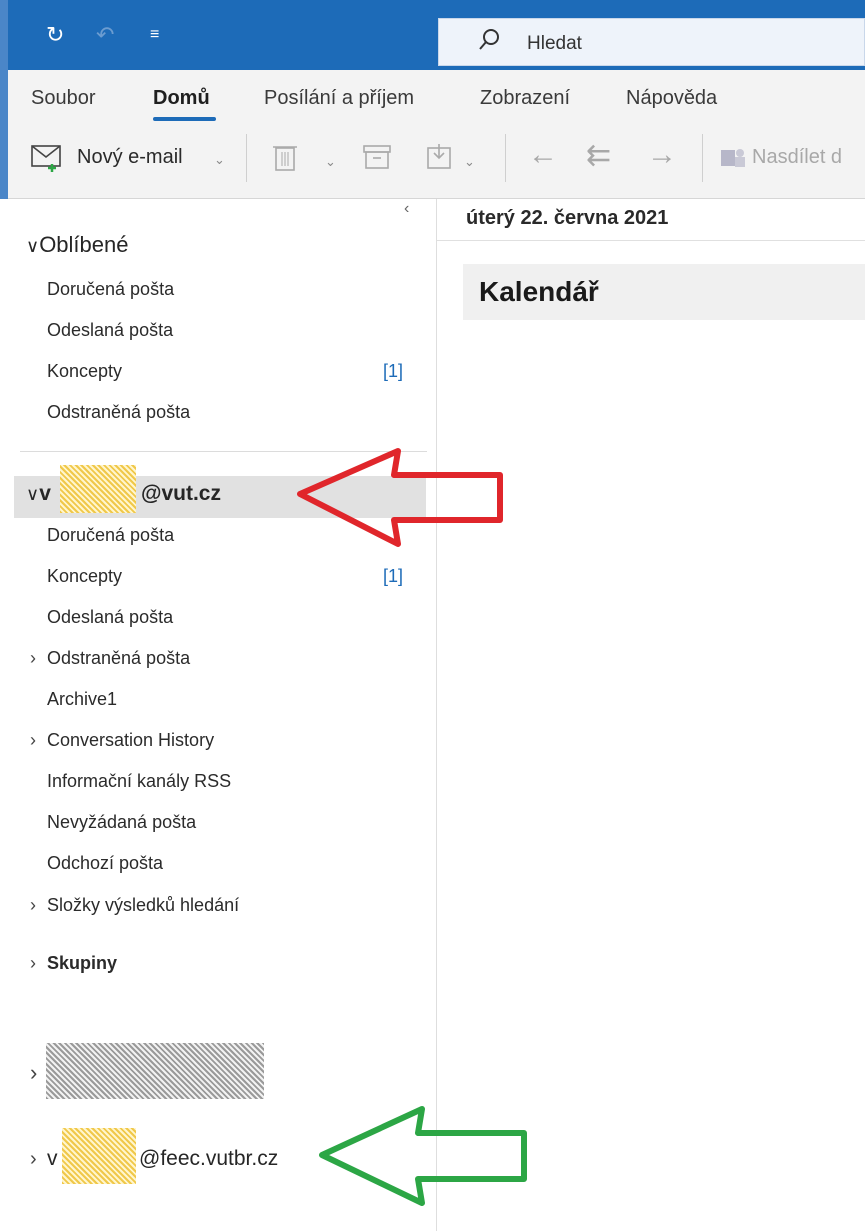 This screenshot has height=1231, width=865. I want to click on date-header: úterý 22. června 2021, so click(567, 218).